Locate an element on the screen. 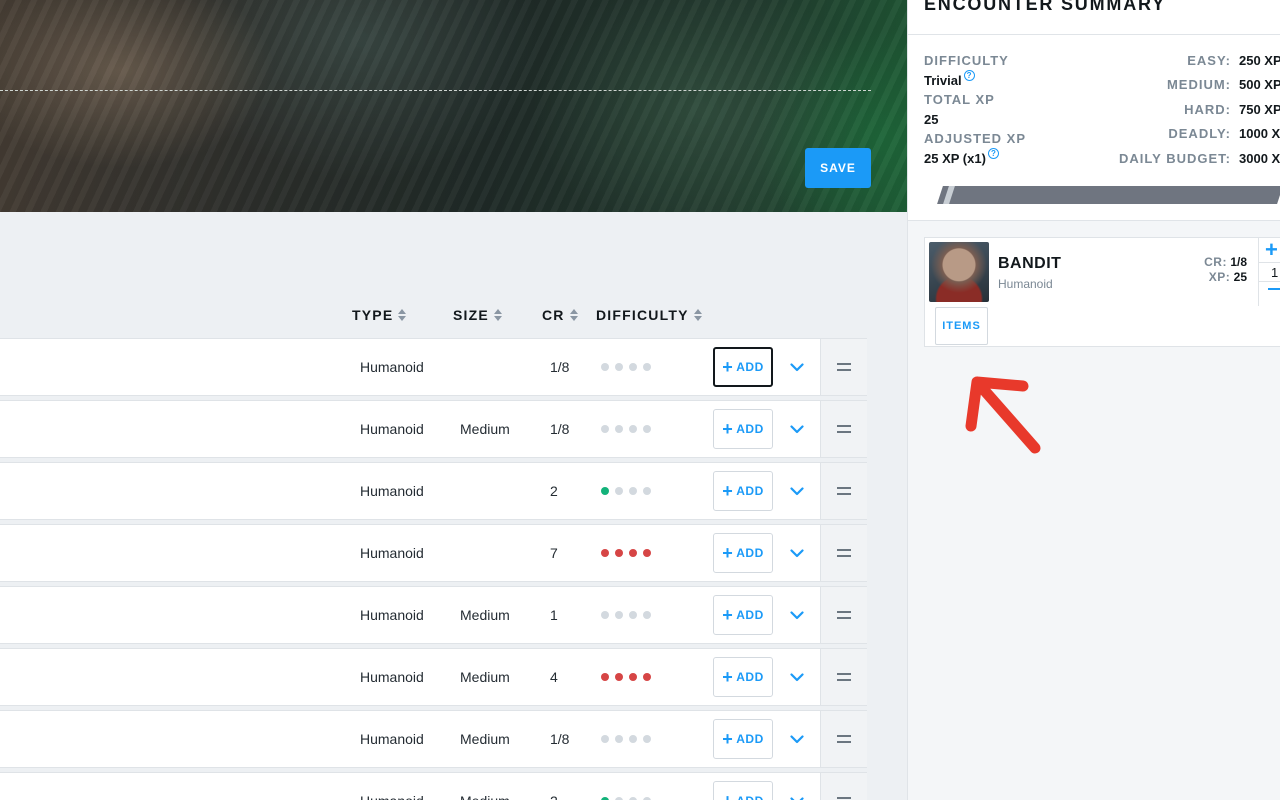 The image size is (1280, 800). monster-type: Humanoid is located at coordinates (1025, 284).